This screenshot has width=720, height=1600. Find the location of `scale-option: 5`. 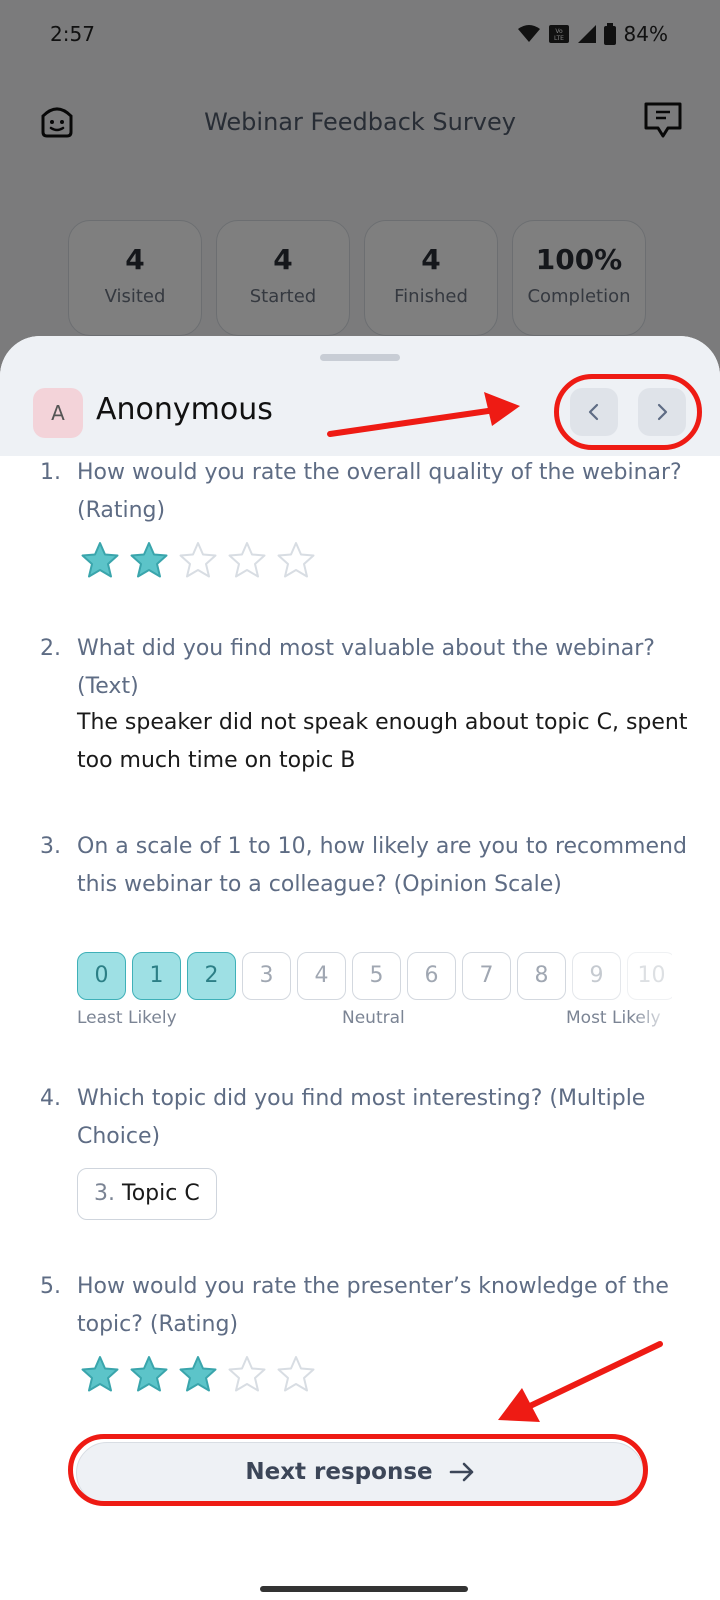

scale-option: 5 is located at coordinates (376, 976).